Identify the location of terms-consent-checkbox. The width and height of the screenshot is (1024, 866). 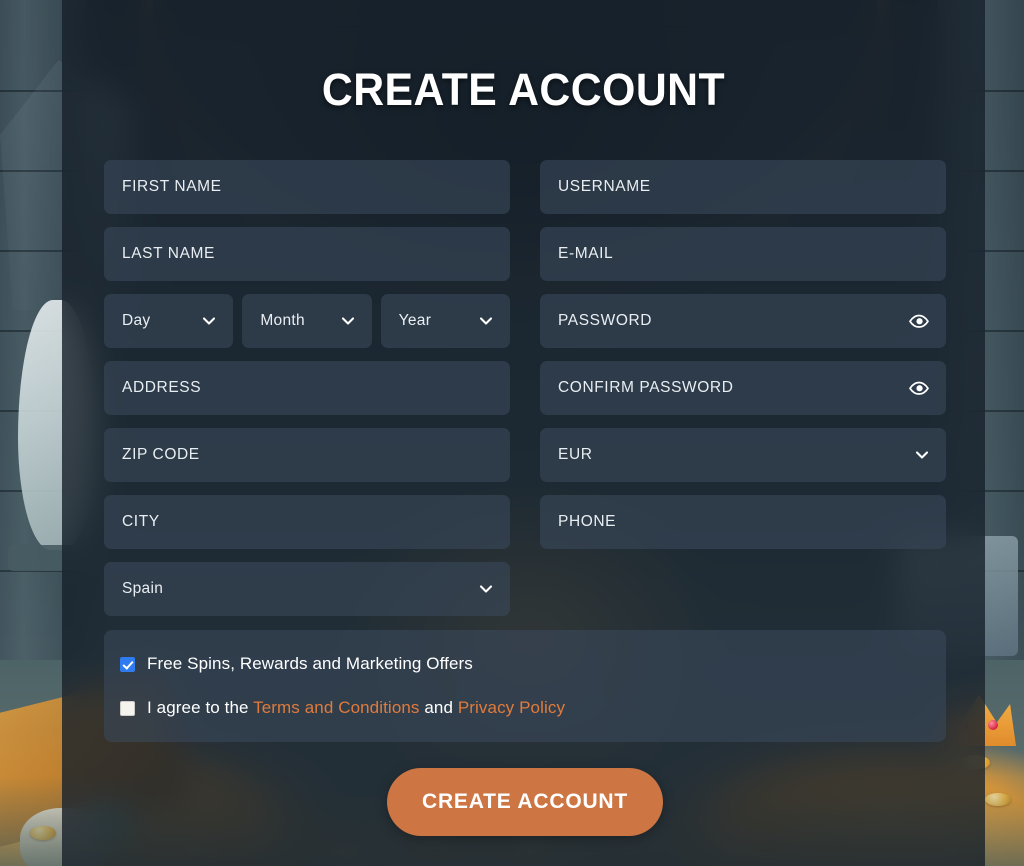
(127, 708).